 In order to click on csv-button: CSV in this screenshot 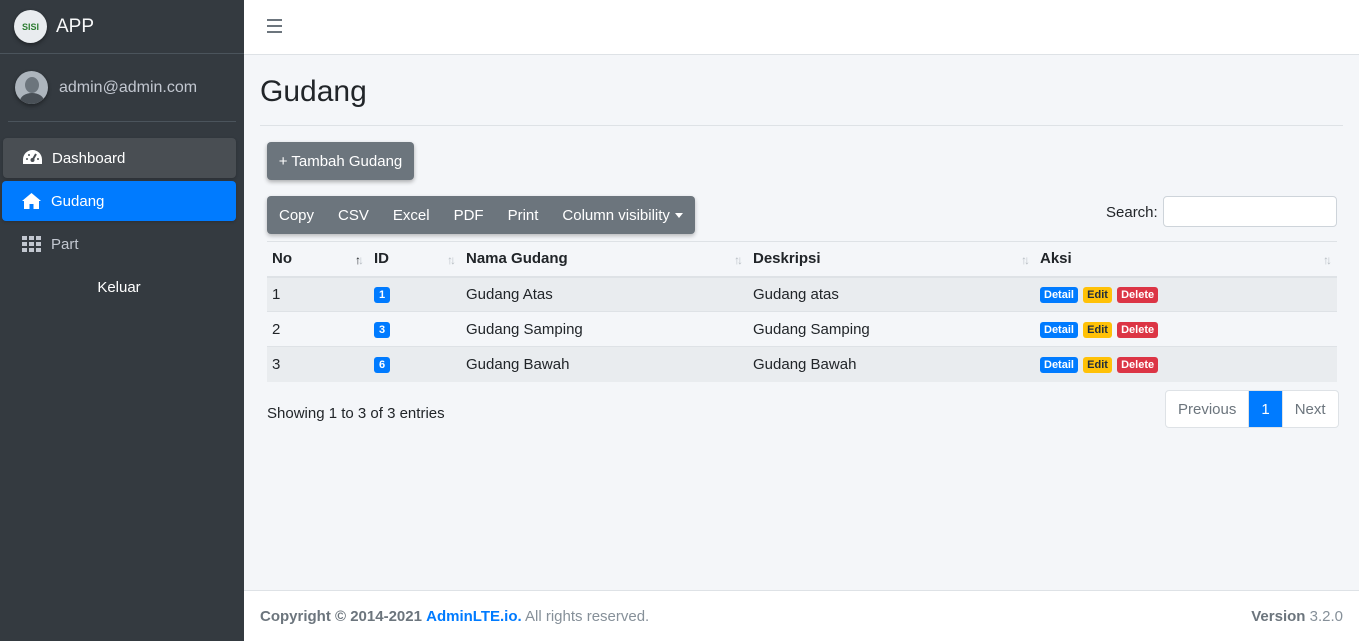, I will do `click(353, 215)`.